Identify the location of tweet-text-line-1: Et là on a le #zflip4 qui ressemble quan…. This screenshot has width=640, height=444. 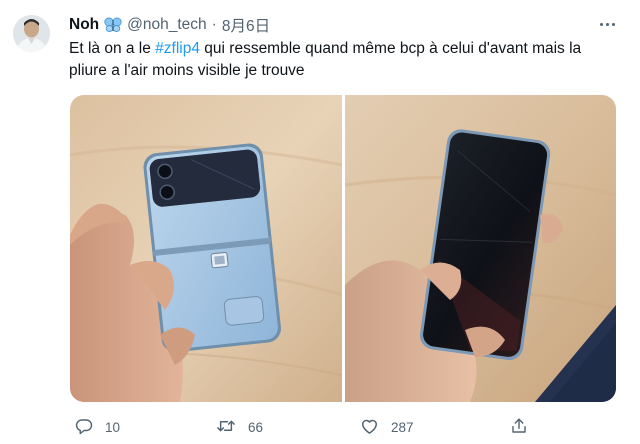
(343, 49).